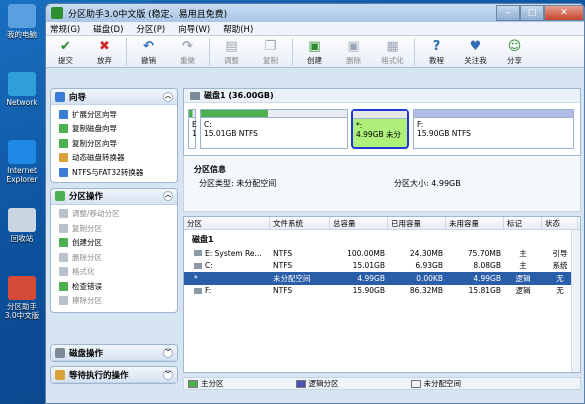 This screenshot has height=404, width=585. What do you see at coordinates (560, 266) in the screenshot?
I see `cell-text: 系统` at bounding box center [560, 266].